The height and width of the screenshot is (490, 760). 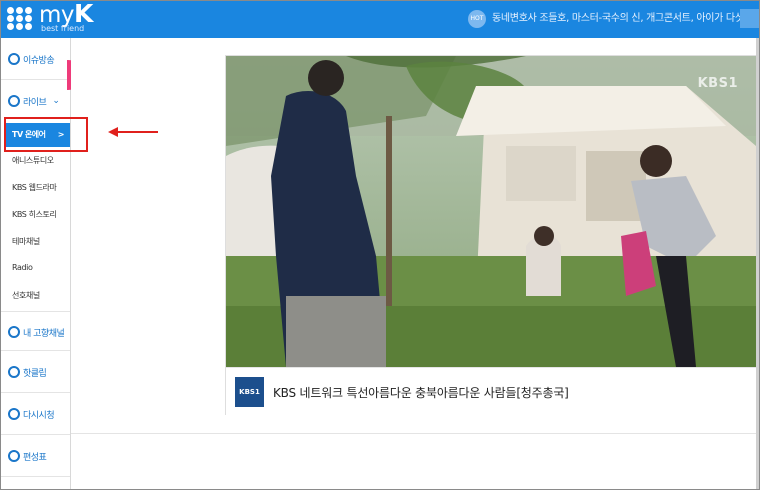 What do you see at coordinates (35, 241) in the screenshot?
I see `sidebar-subitem-theme: 테마채널` at bounding box center [35, 241].